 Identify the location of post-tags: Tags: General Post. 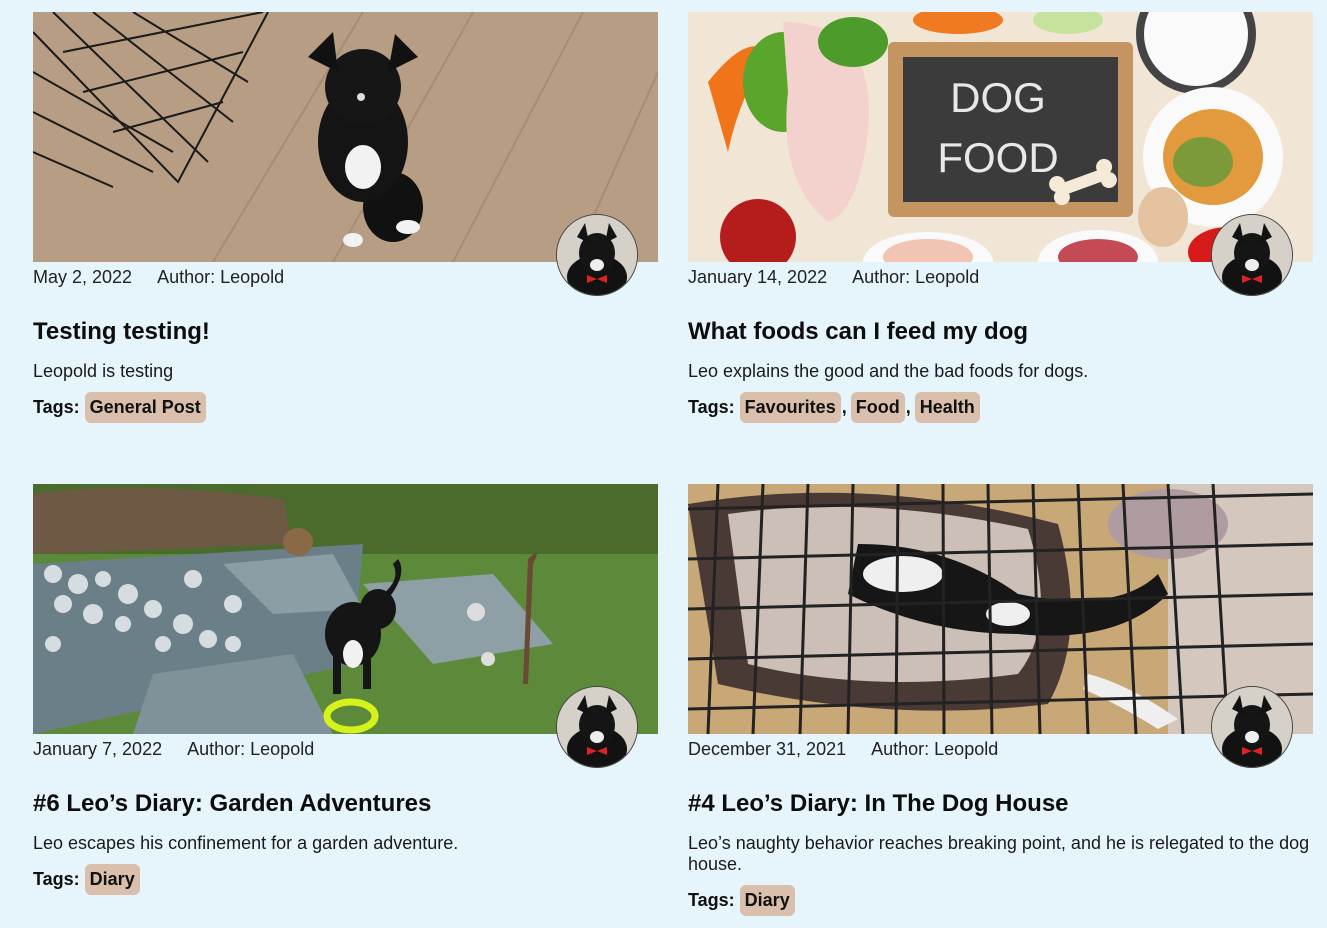
(345, 407).